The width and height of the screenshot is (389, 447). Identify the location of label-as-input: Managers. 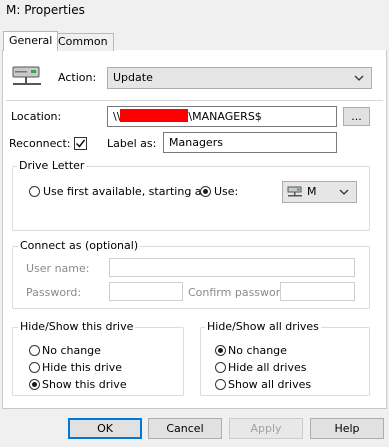
(250, 142).